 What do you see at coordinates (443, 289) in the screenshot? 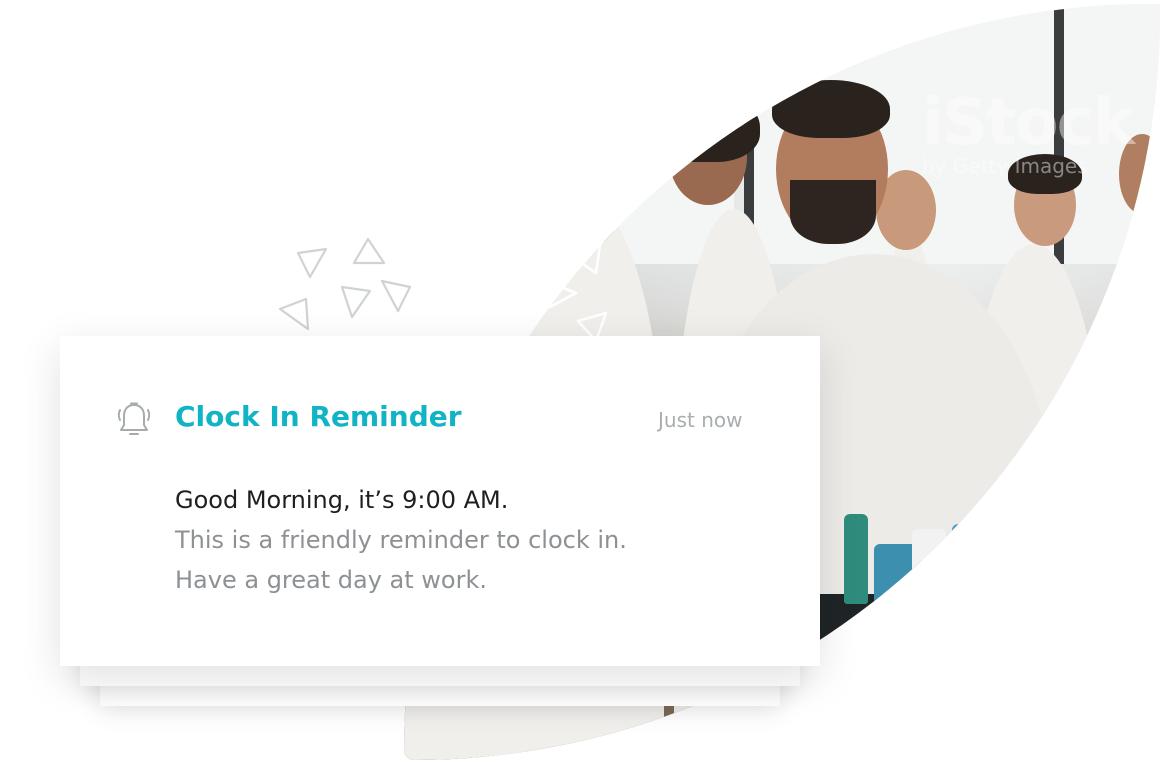
I see `triangle-pattern-decoration` at bounding box center [443, 289].